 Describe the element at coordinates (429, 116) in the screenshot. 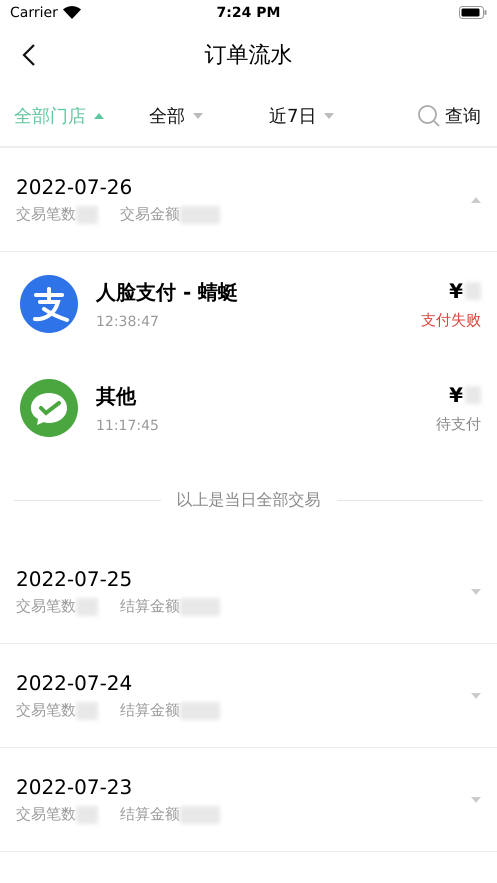

I see `search-icon` at that location.